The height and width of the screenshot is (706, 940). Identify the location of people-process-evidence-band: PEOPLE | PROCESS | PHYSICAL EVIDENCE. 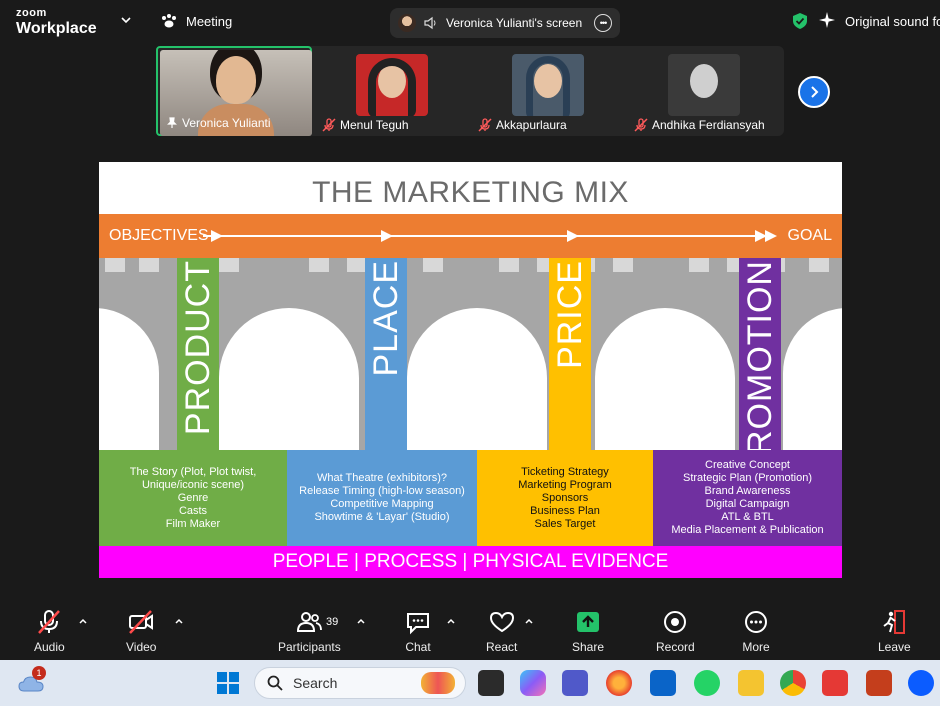
(470, 562).